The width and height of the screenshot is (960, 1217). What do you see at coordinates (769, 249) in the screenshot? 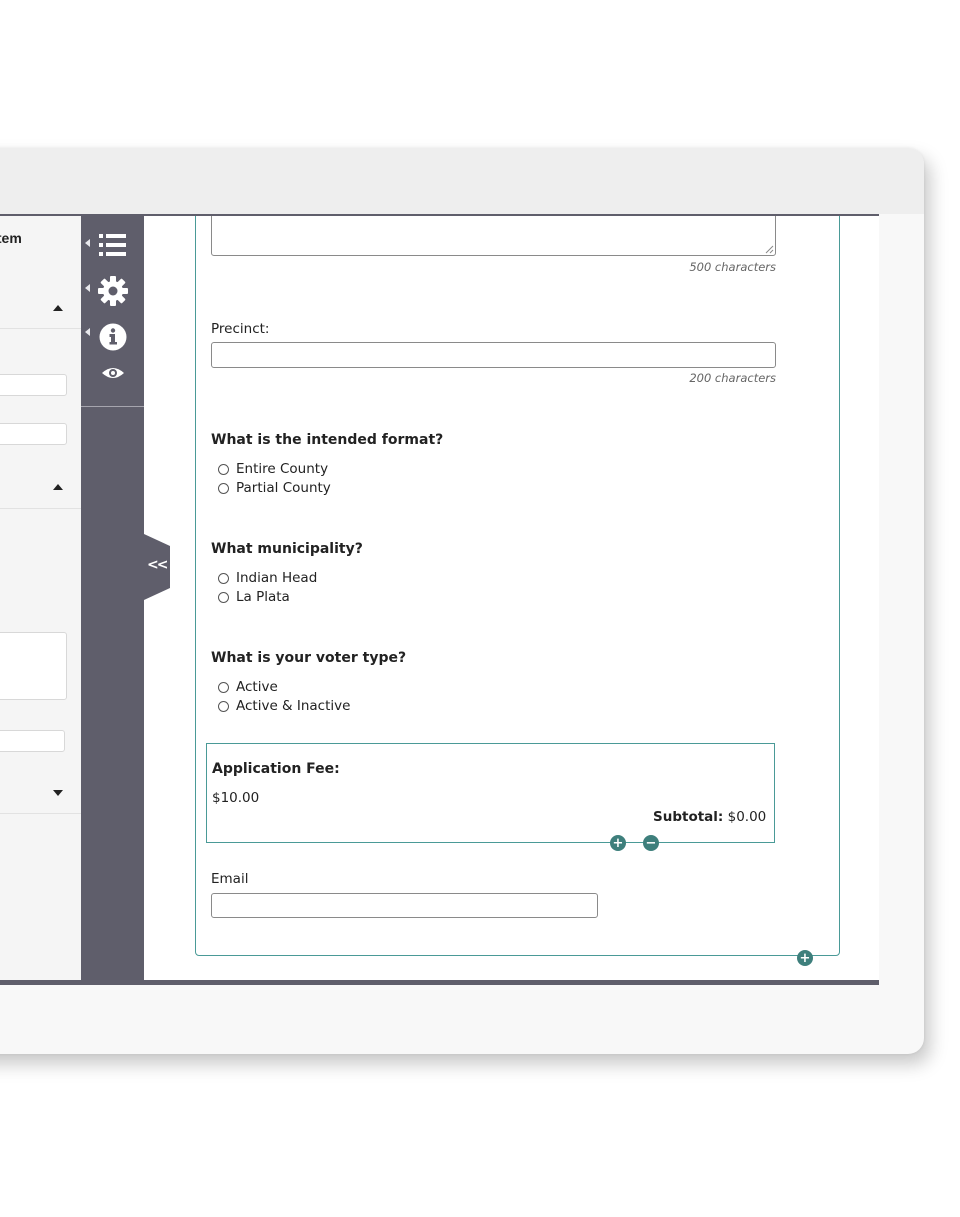
I see `resize-handle-icon` at bounding box center [769, 249].